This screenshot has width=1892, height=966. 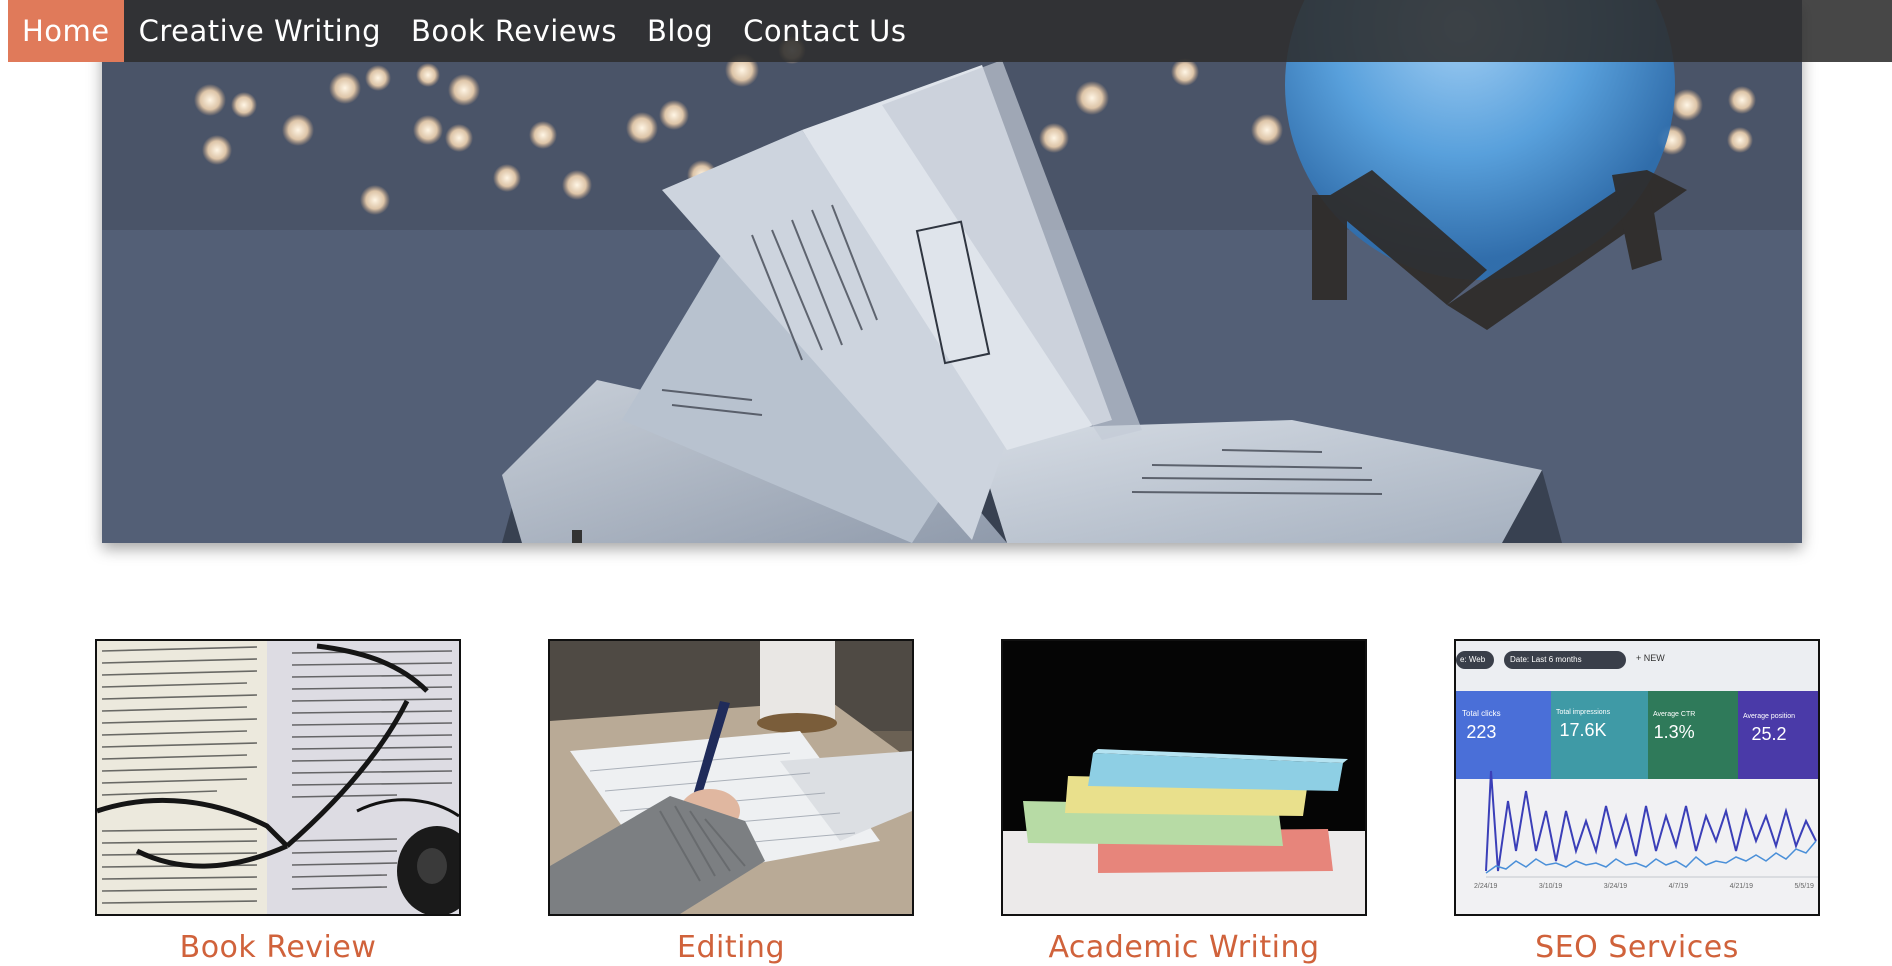 I want to click on glasses-on-book-photo, so click(x=278, y=777).